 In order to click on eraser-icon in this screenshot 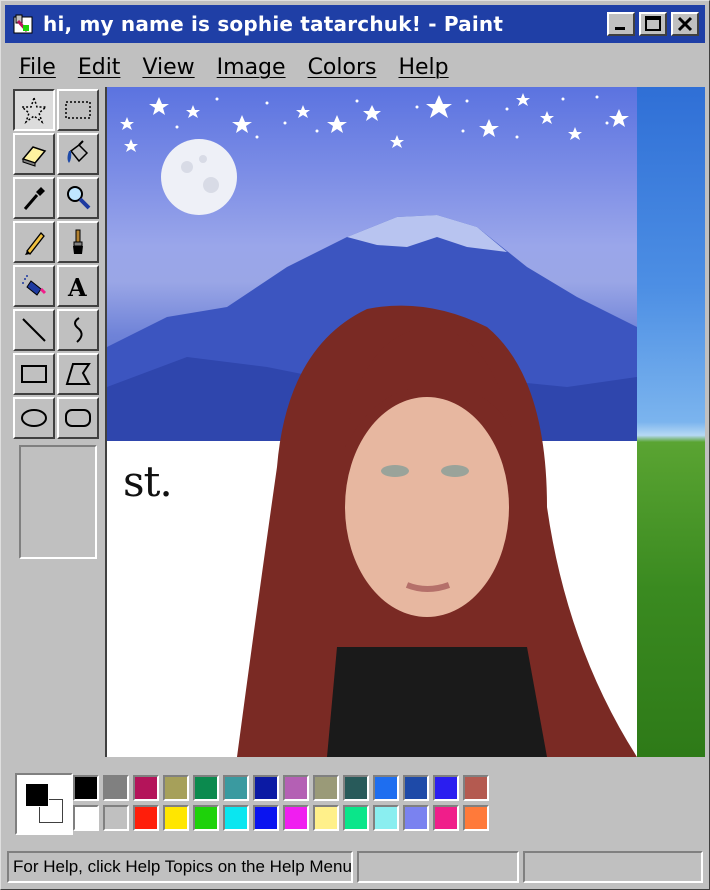, I will do `click(34, 156)`.